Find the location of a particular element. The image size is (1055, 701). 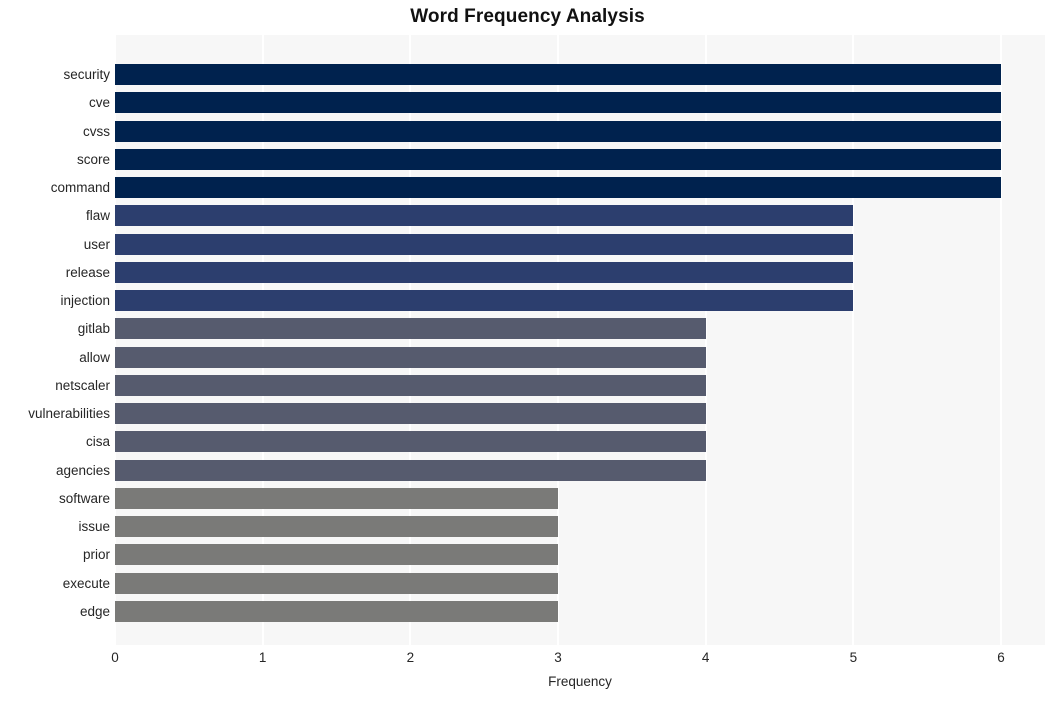

x-tick-label-1: 1 is located at coordinates (262, 657).